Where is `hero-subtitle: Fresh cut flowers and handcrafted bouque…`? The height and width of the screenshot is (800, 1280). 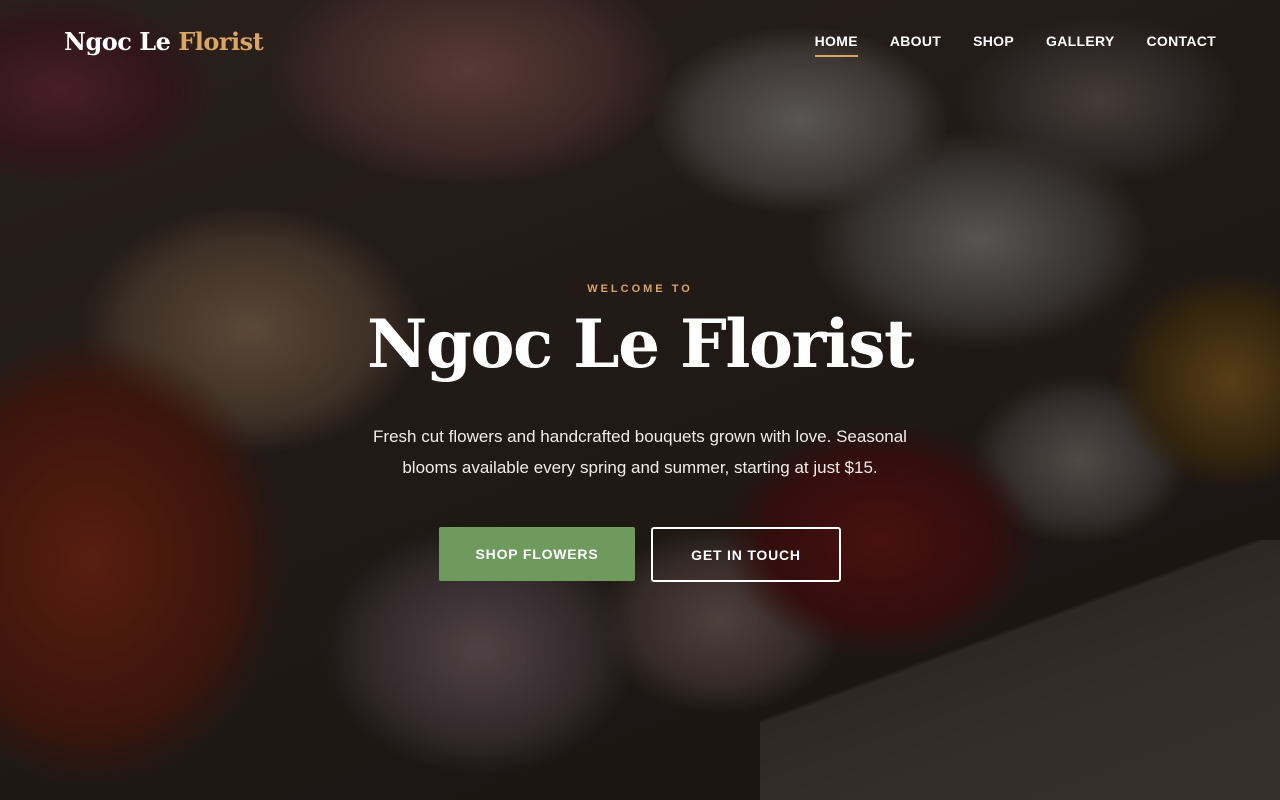
hero-subtitle: Fresh cut flowers and handcrafted bouque… is located at coordinates (640, 452).